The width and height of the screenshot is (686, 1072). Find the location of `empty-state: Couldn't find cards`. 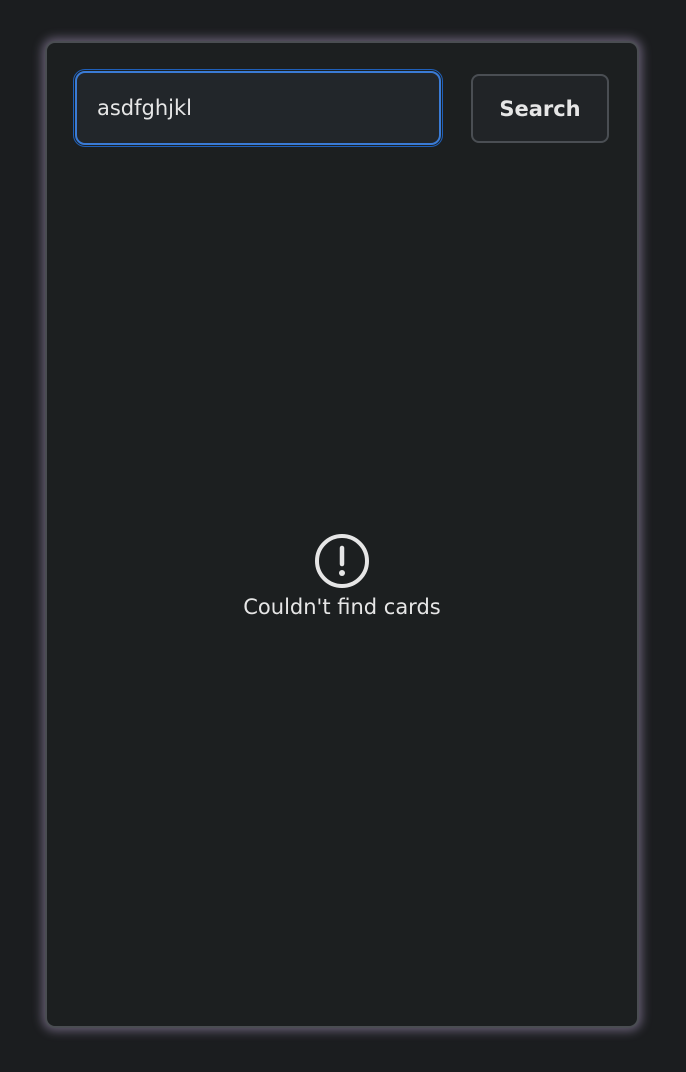

empty-state: Couldn't find cards is located at coordinates (342, 576).